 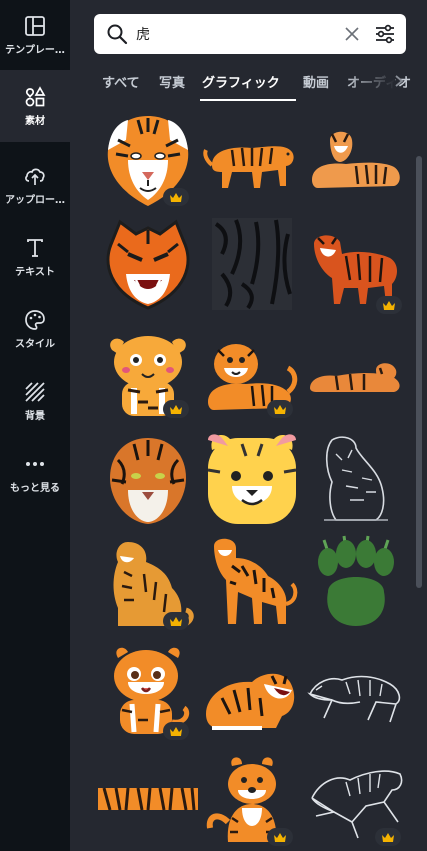 I want to click on sketch-tiger, so click(x=356, y=478).